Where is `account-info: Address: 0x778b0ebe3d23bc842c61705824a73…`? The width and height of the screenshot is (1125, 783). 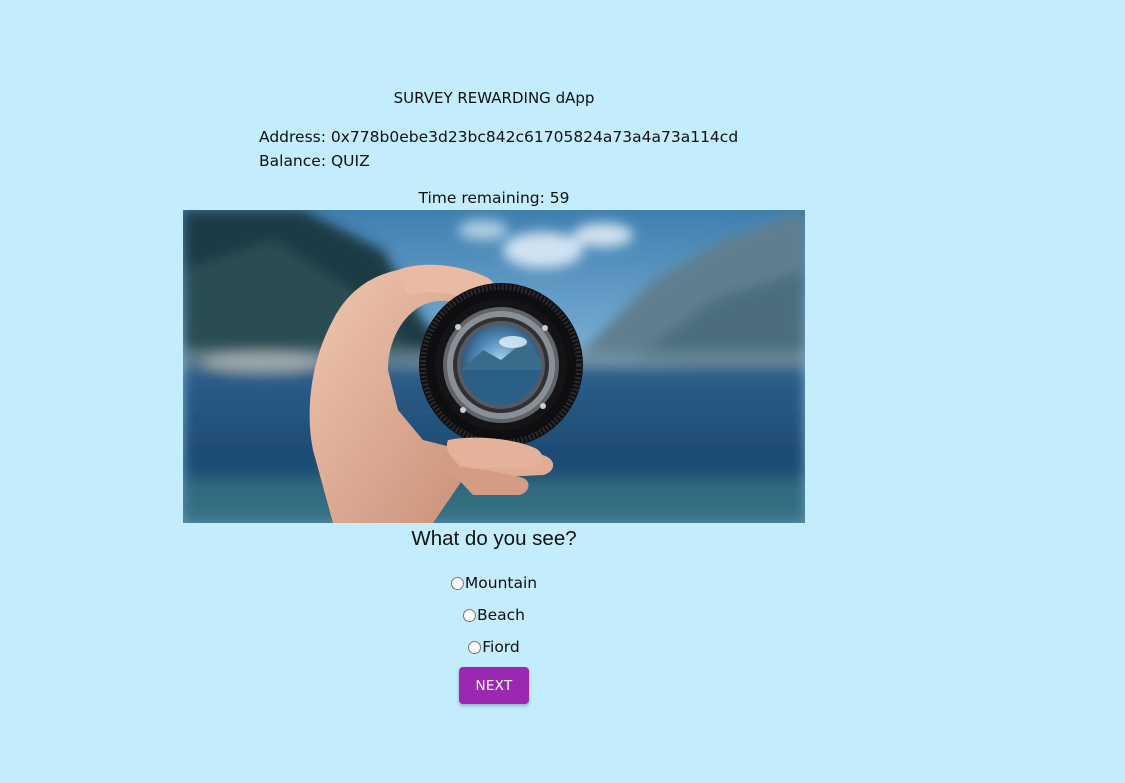 account-info: Address: 0x778b0ebe3d23bc842c61705824a73… is located at coordinates (498, 149).